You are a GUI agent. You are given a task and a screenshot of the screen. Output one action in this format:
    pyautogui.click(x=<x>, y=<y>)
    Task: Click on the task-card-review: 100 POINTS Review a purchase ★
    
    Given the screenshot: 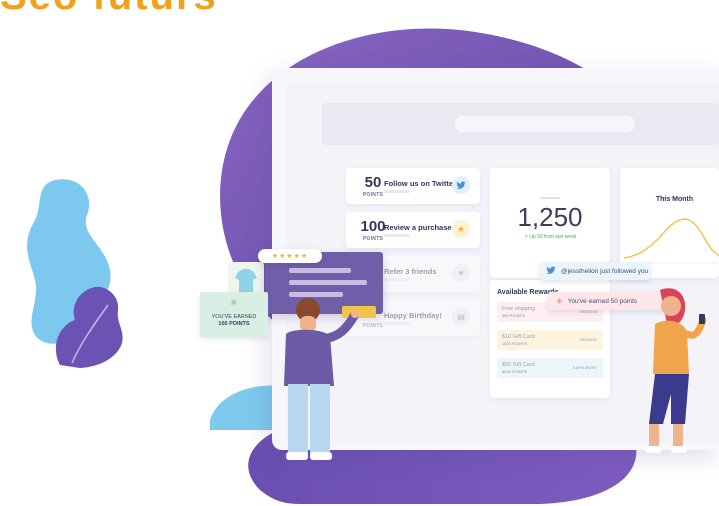 What is the action you would take?
    pyautogui.click(x=413, y=230)
    